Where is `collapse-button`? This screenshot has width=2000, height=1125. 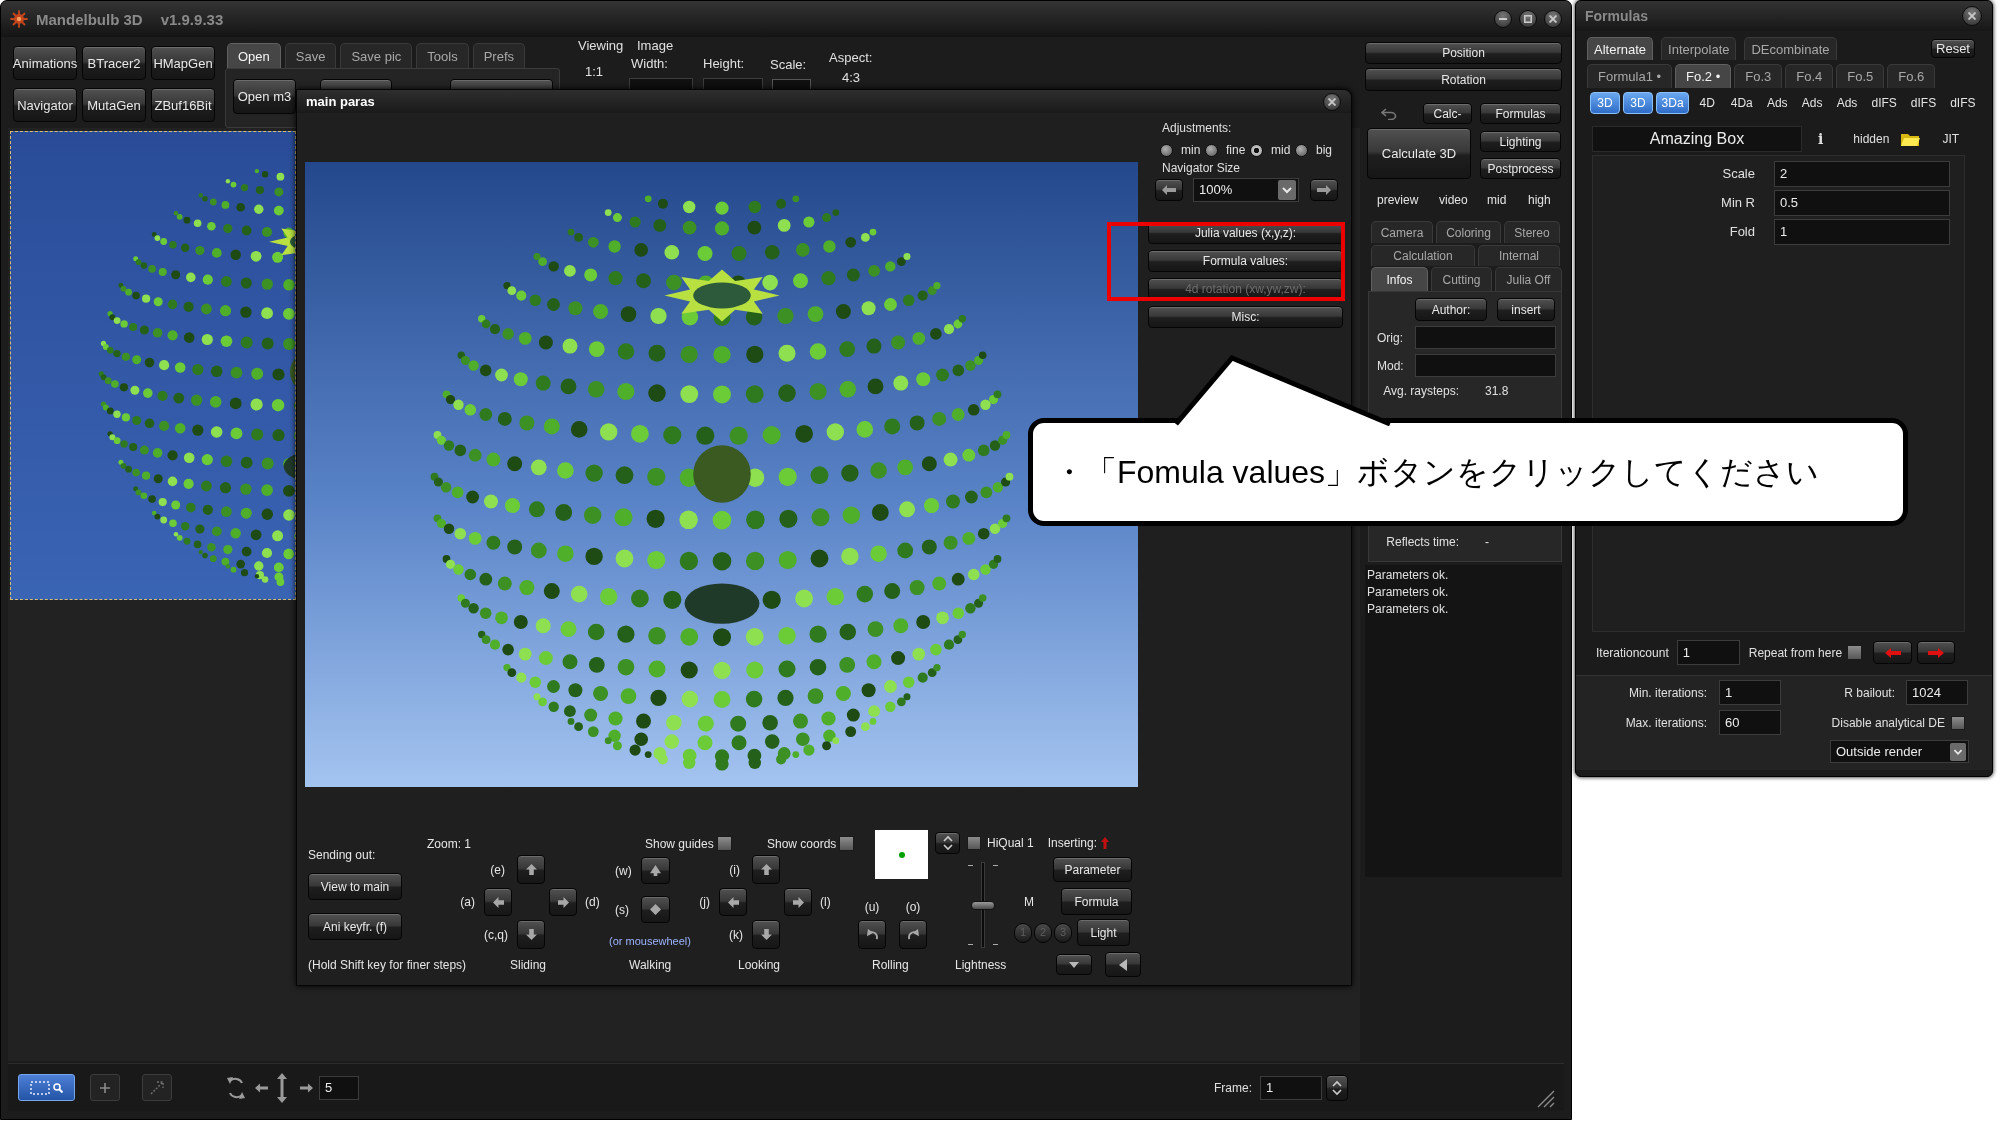 collapse-button is located at coordinates (1074, 964).